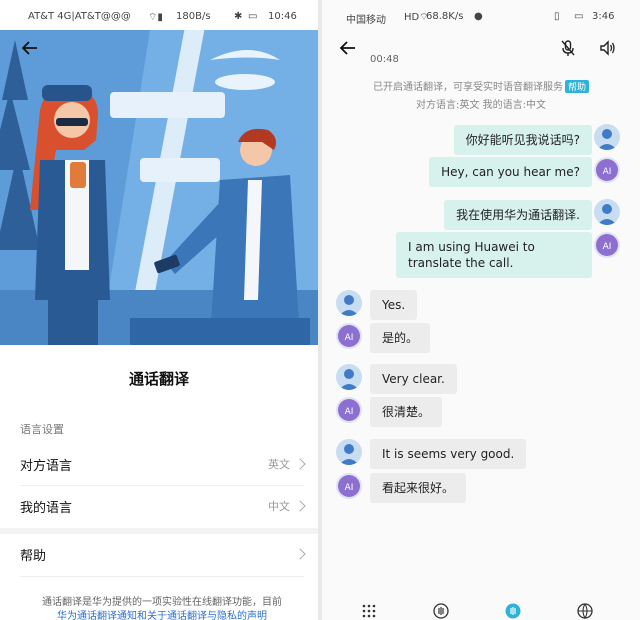 The height and width of the screenshot is (620, 640). Describe the element at coordinates (416, 17) in the screenshot. I see `signal-icon: HD⌔` at that location.